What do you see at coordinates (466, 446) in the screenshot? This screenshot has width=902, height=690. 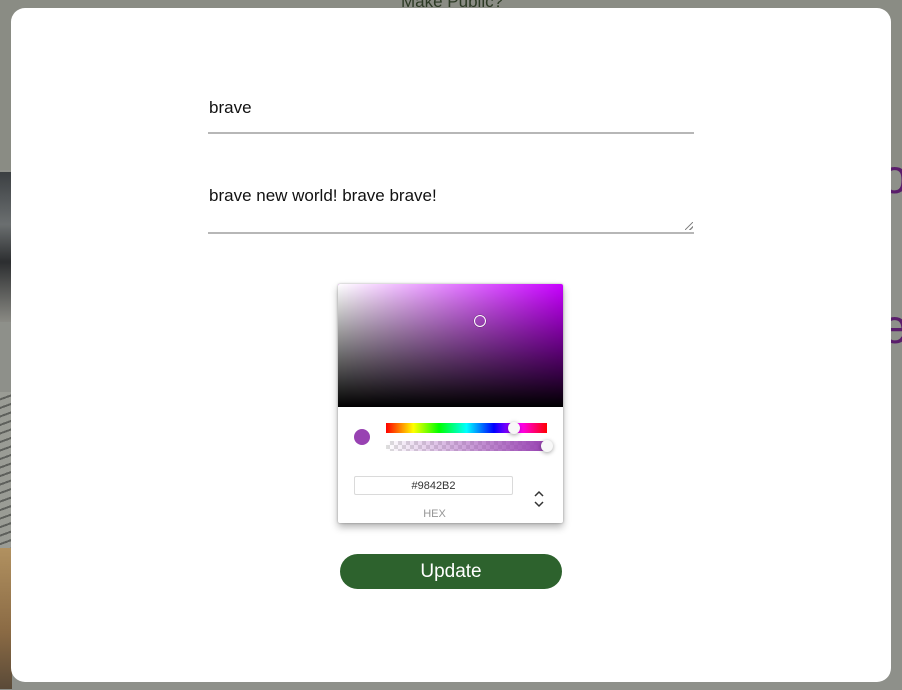 I see `alpha-gradient` at bounding box center [466, 446].